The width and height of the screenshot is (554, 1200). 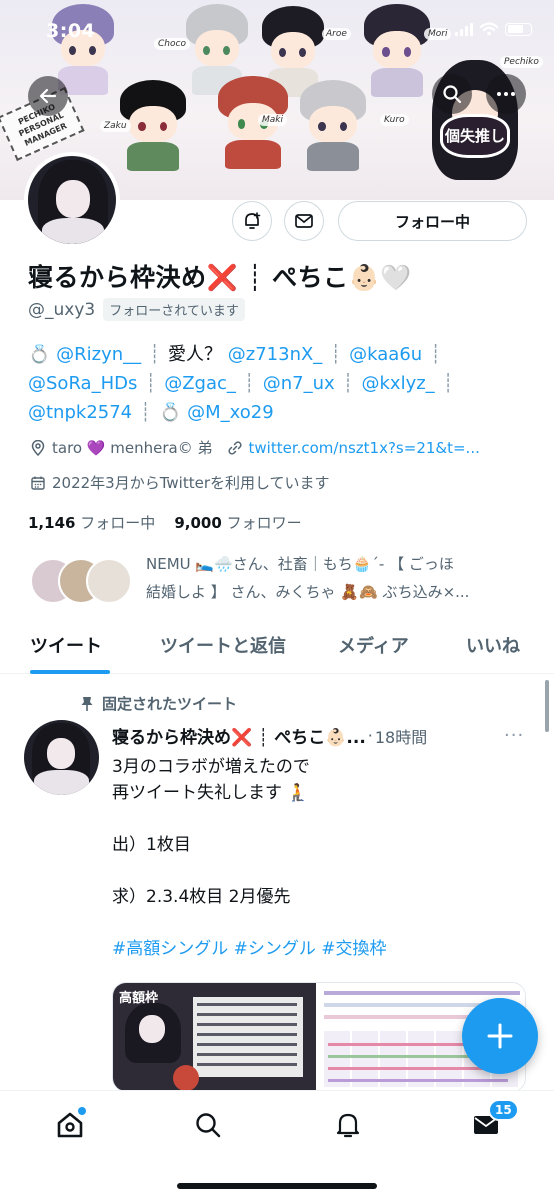 I want to click on link-icon, so click(x=234, y=447).